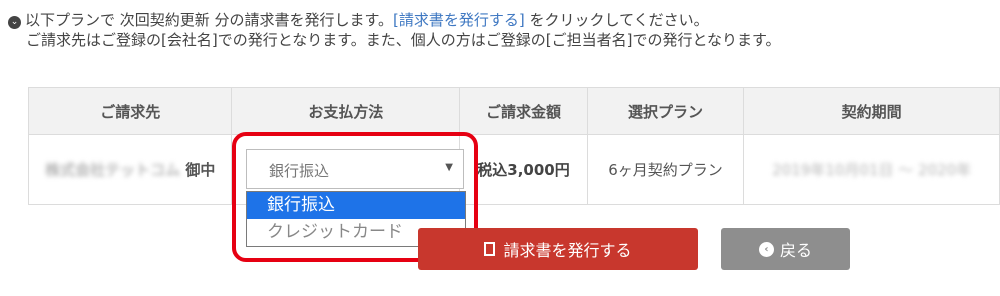  I want to click on issue-invoice-label: 請求書を発行する, so click(567, 250).